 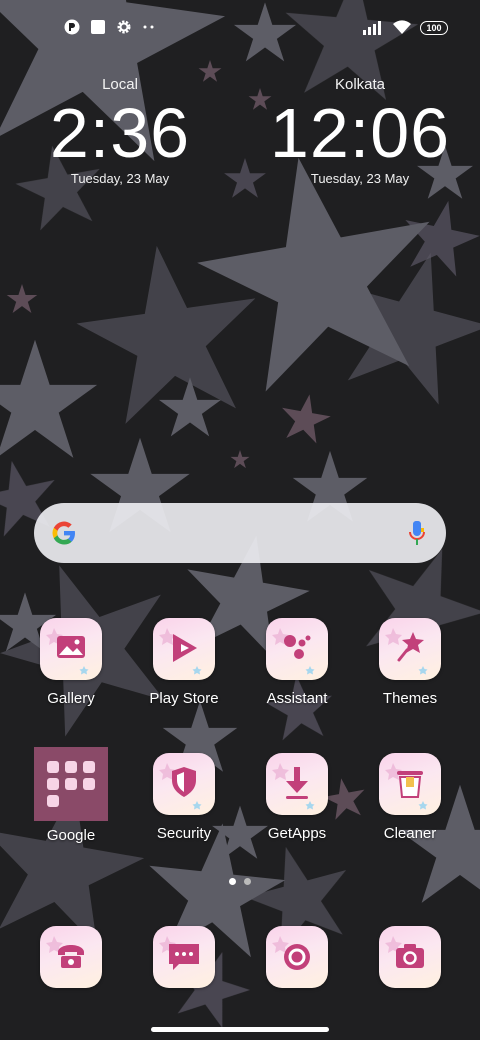 I want to click on dock-camera, so click(x=410, y=957).